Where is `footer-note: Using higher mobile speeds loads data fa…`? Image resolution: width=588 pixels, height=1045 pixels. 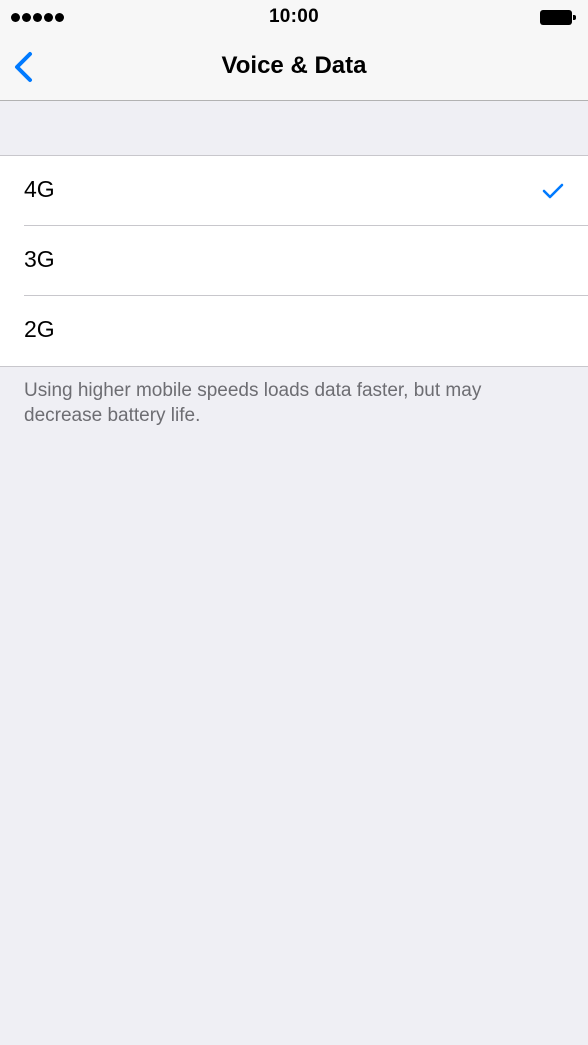
footer-note: Using higher mobile speeds loads data fa… is located at coordinates (253, 403).